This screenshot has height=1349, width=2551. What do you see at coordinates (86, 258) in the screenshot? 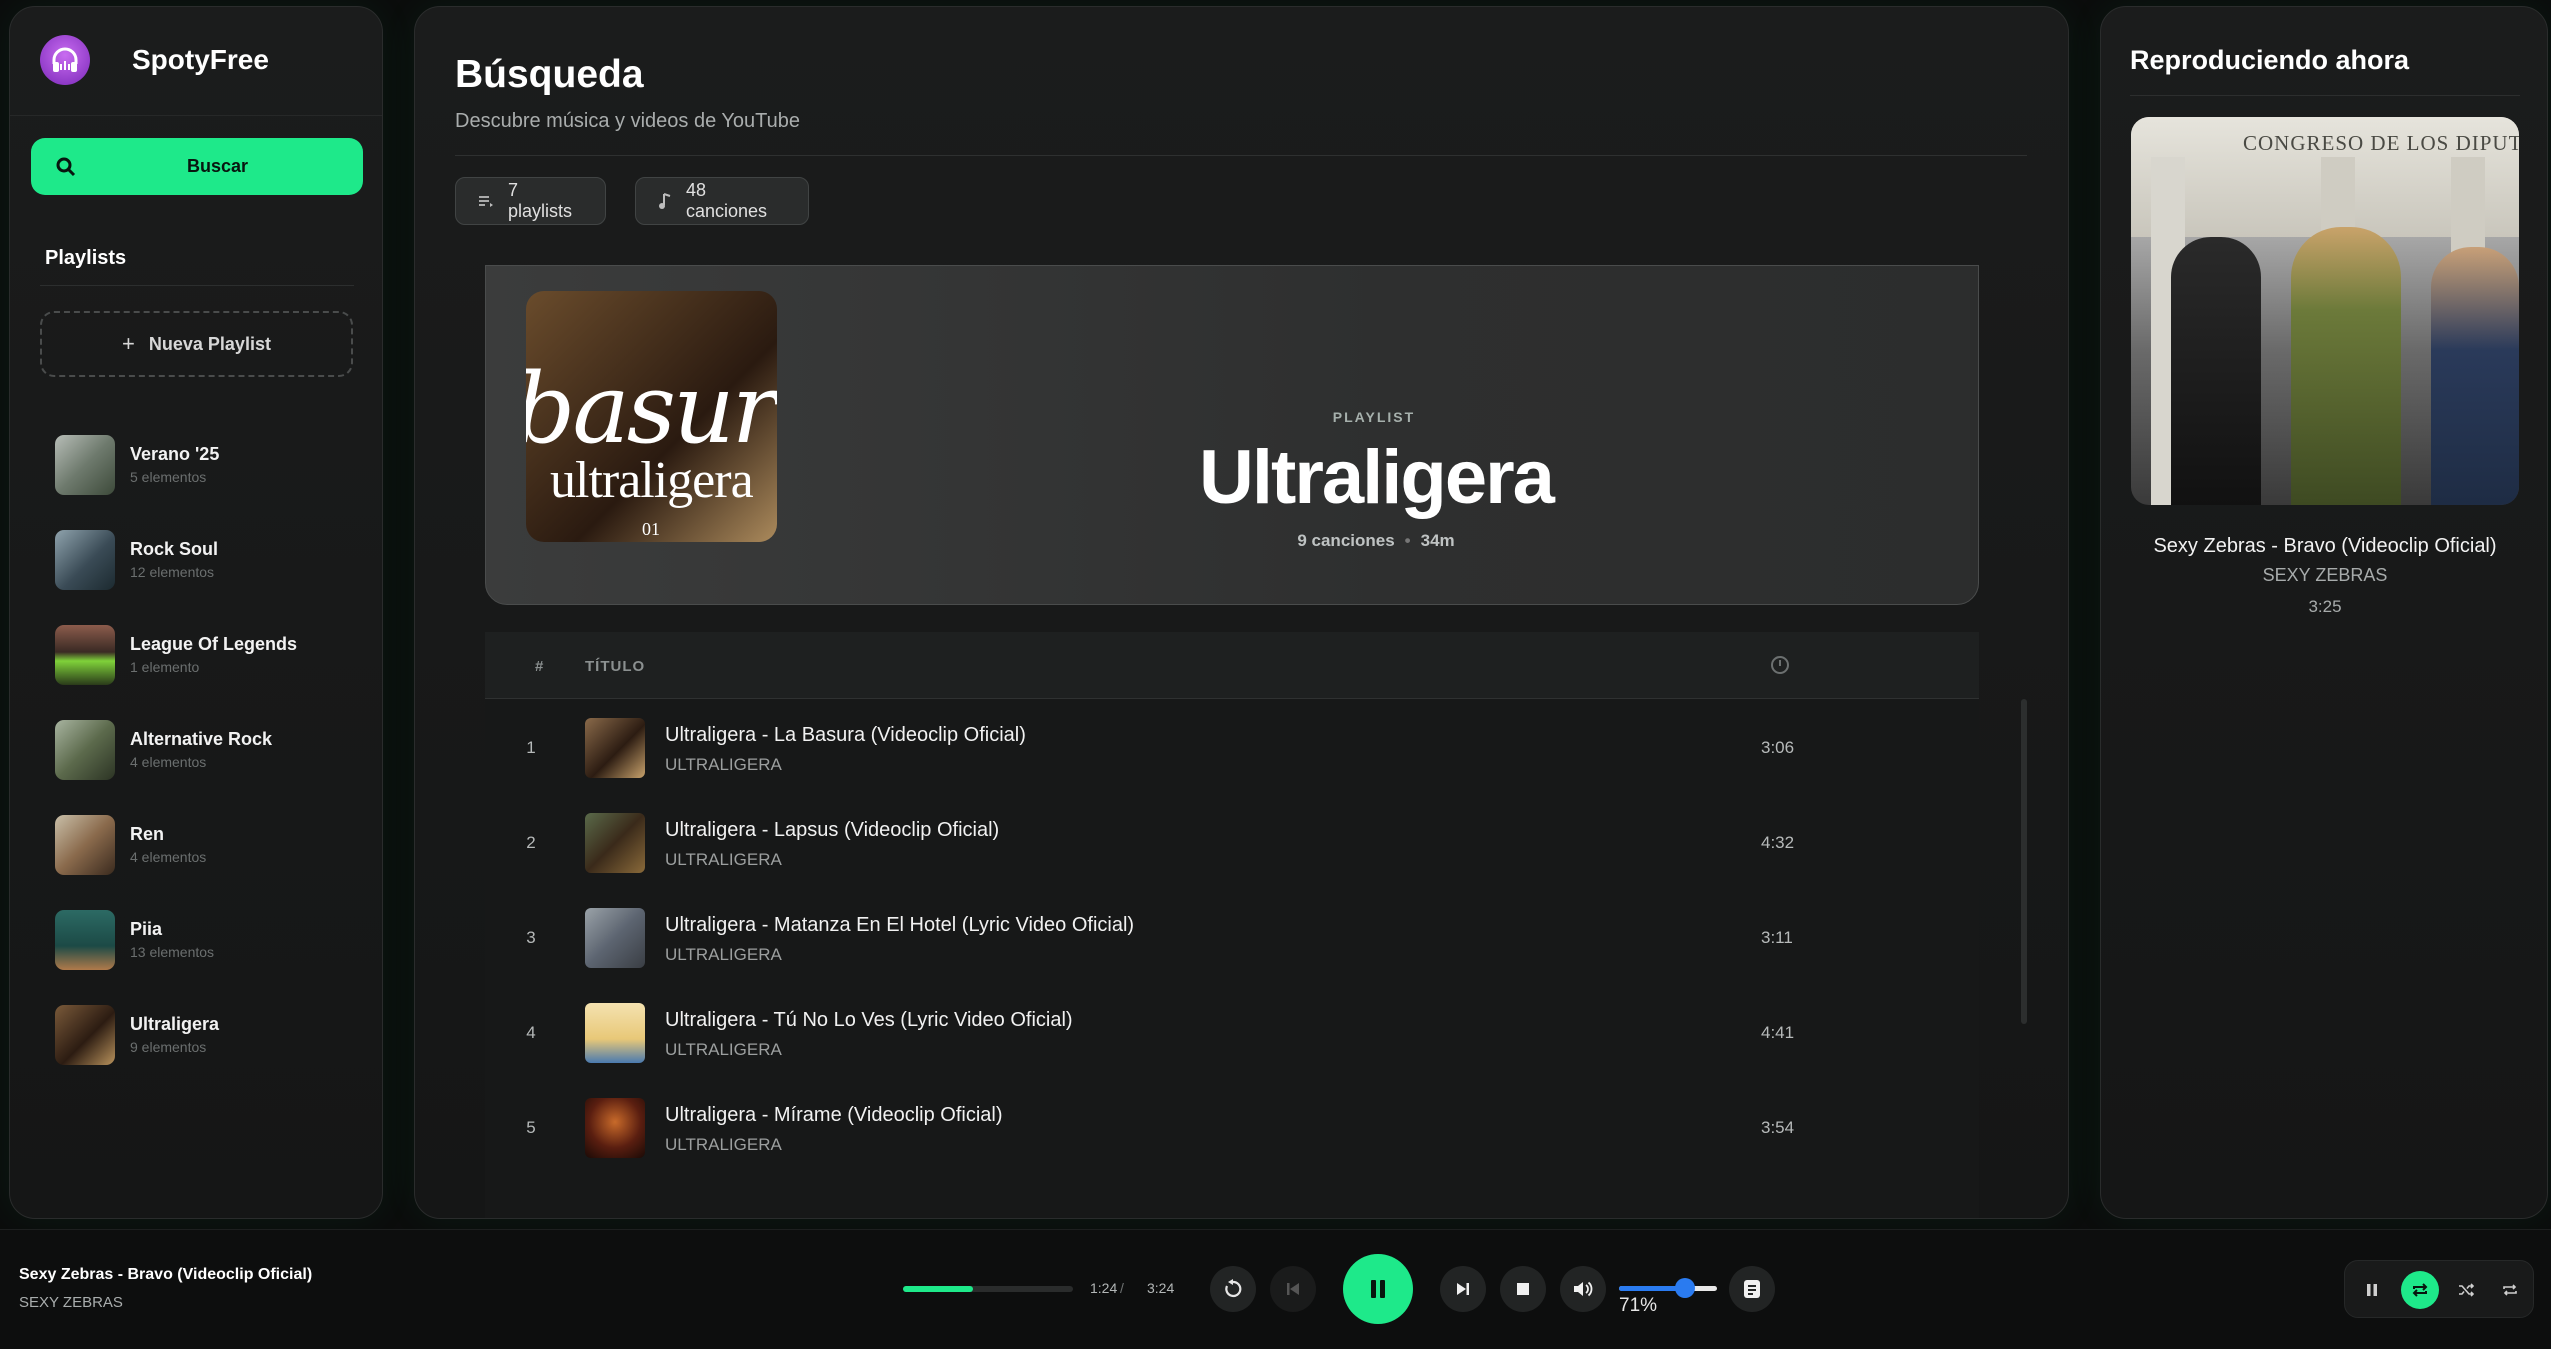
I see `playlists-heading: Playlists` at bounding box center [86, 258].